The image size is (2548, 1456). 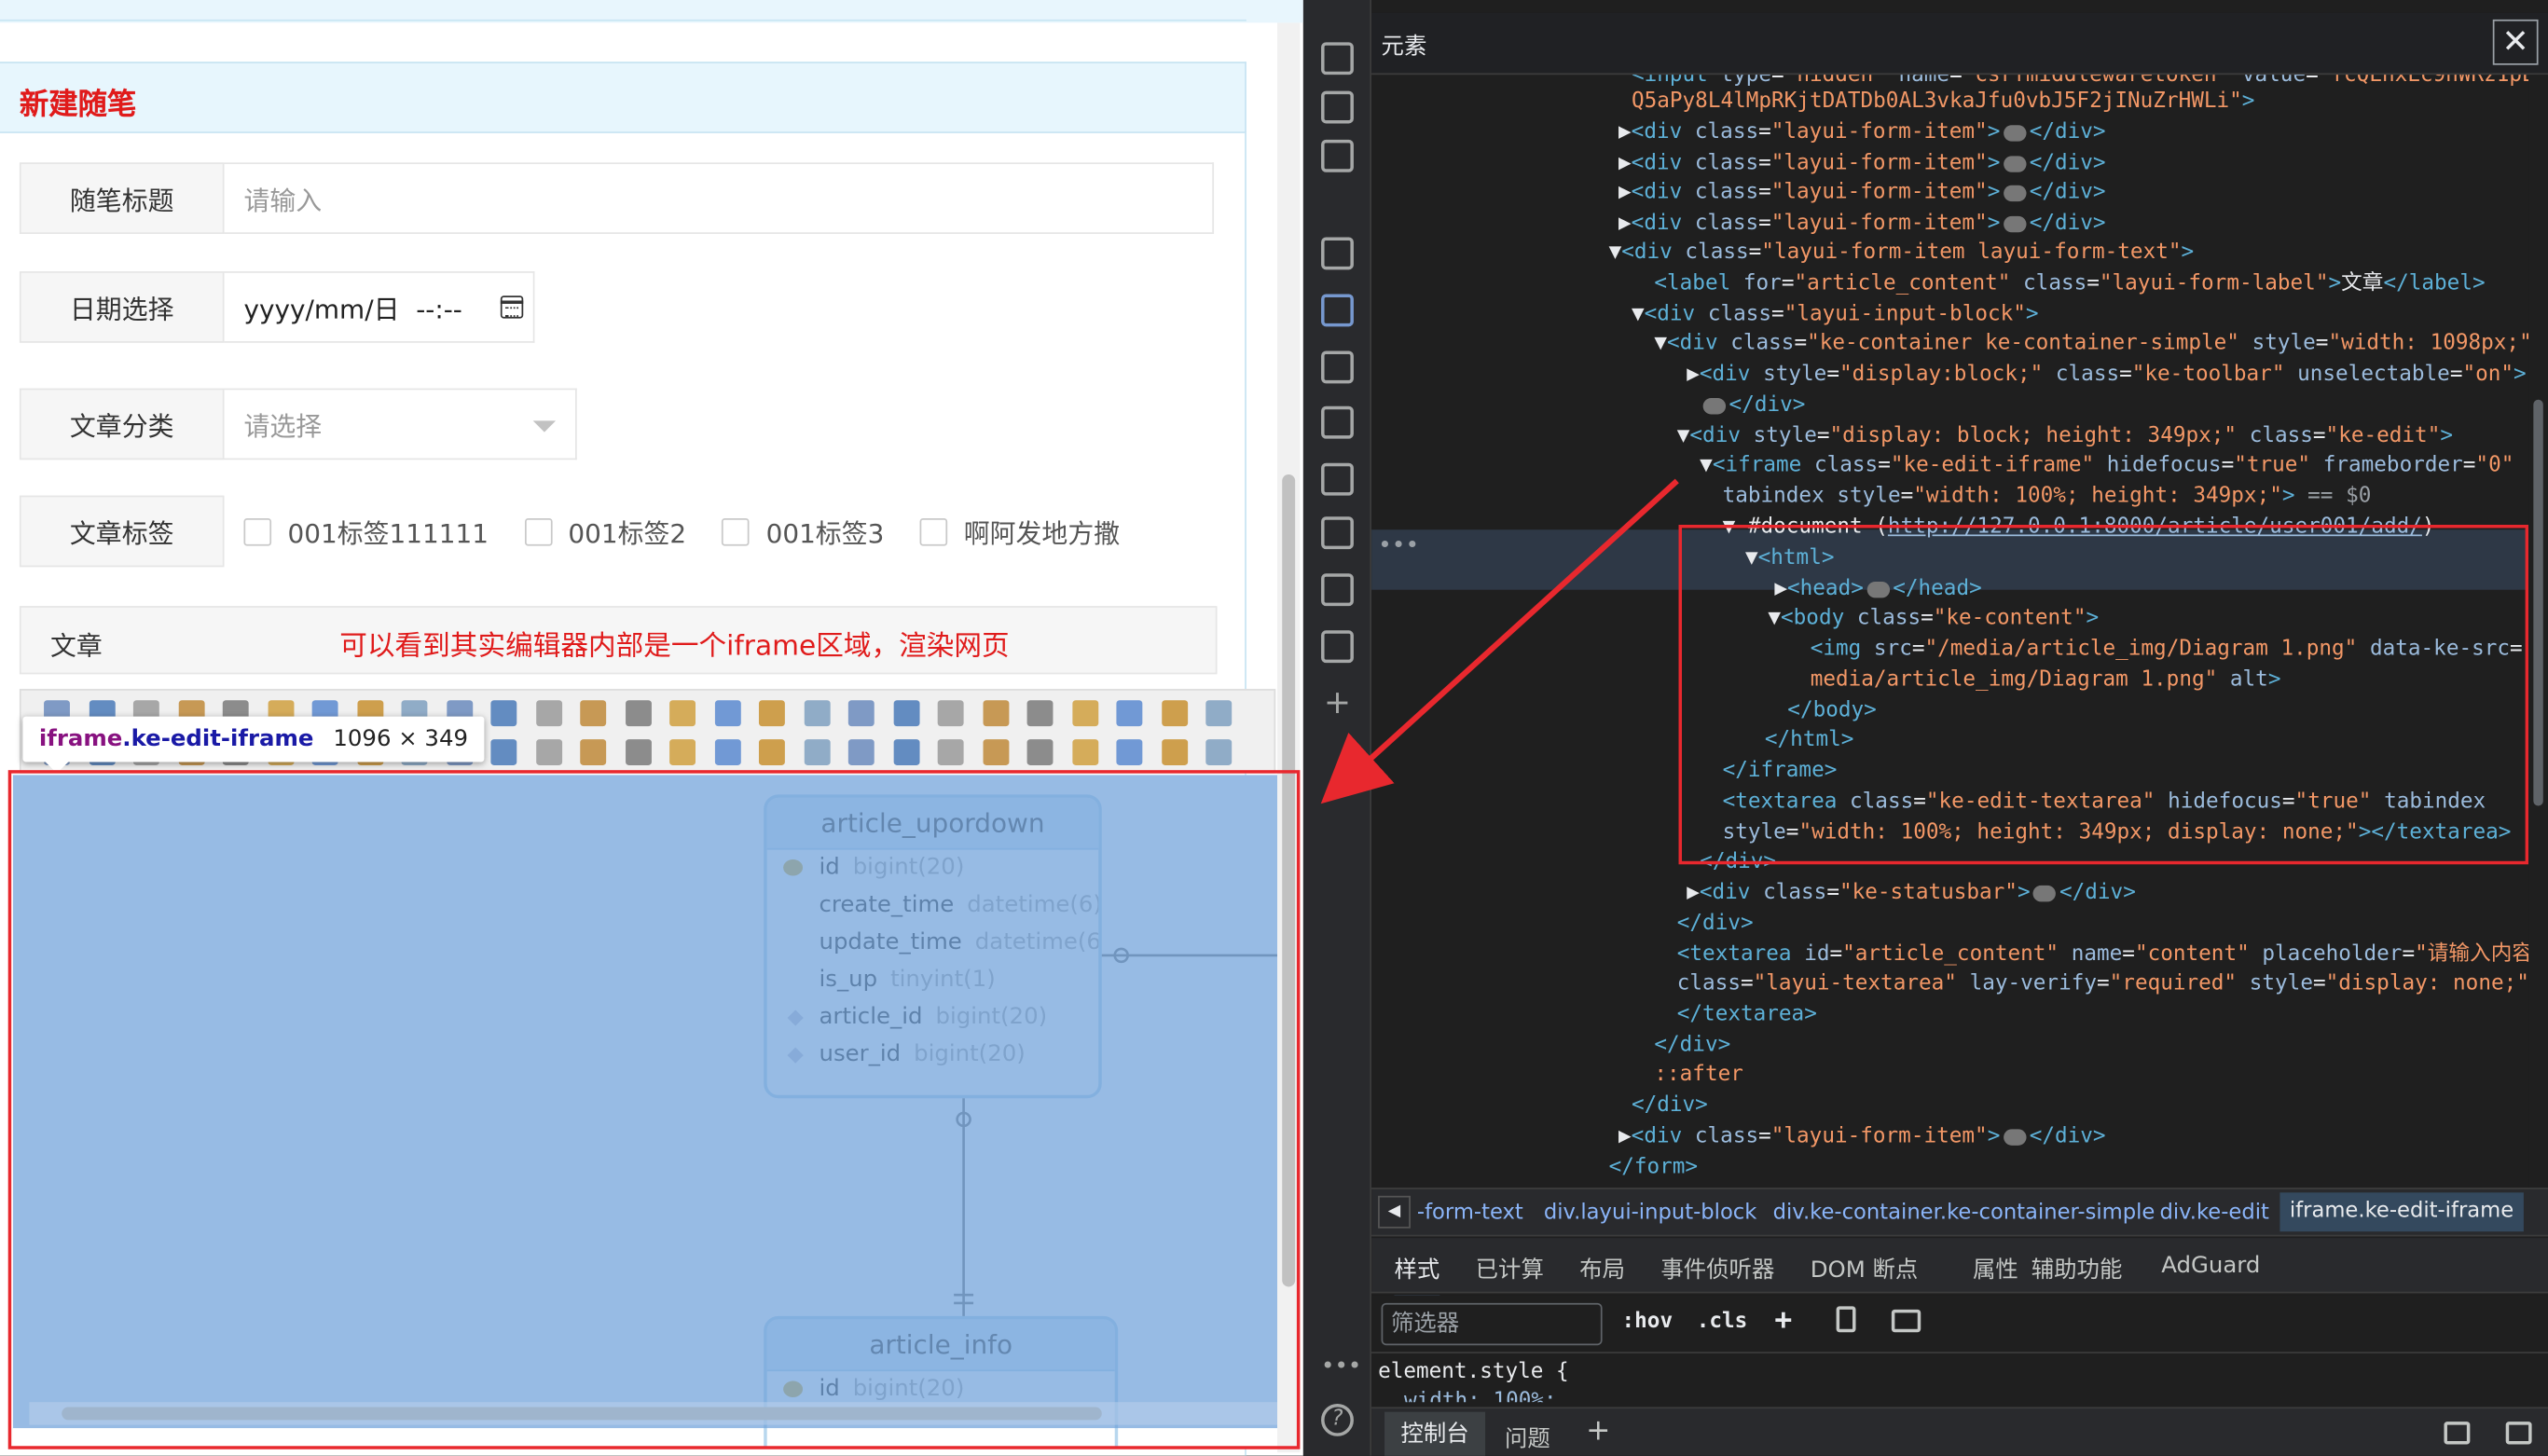 I want to click on tab-accessibility: 辅助功能, so click(x=2077, y=1269).